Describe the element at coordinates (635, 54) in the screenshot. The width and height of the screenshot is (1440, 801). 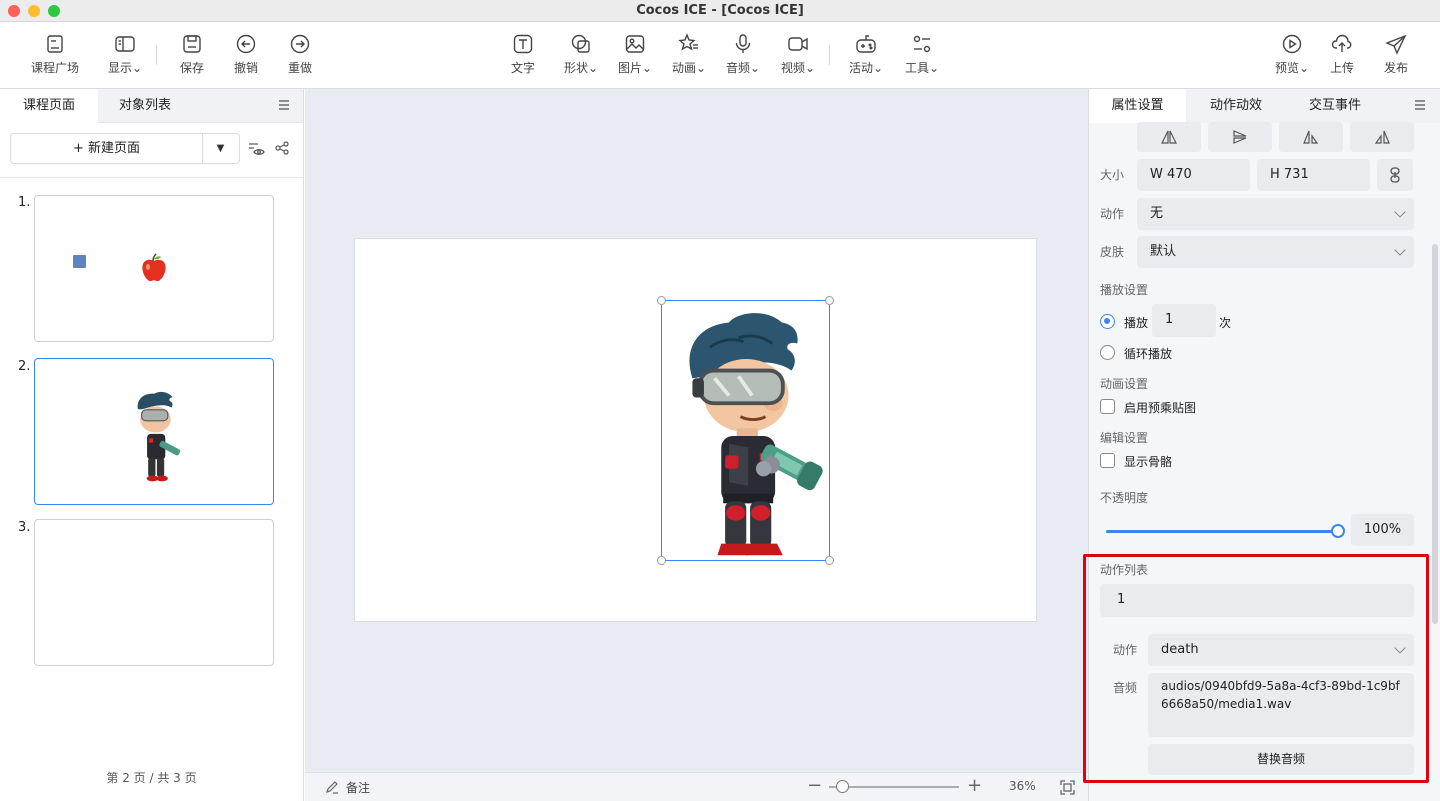
I see `image-button: 图片⌄` at that location.